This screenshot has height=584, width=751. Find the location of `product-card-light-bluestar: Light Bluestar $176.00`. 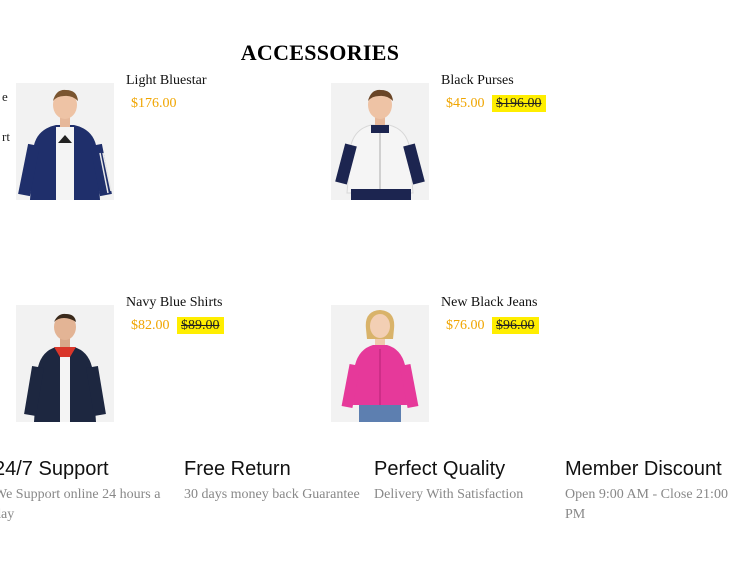

product-card-light-bluestar: Light Bluestar $176.00 is located at coordinates (166, 143).